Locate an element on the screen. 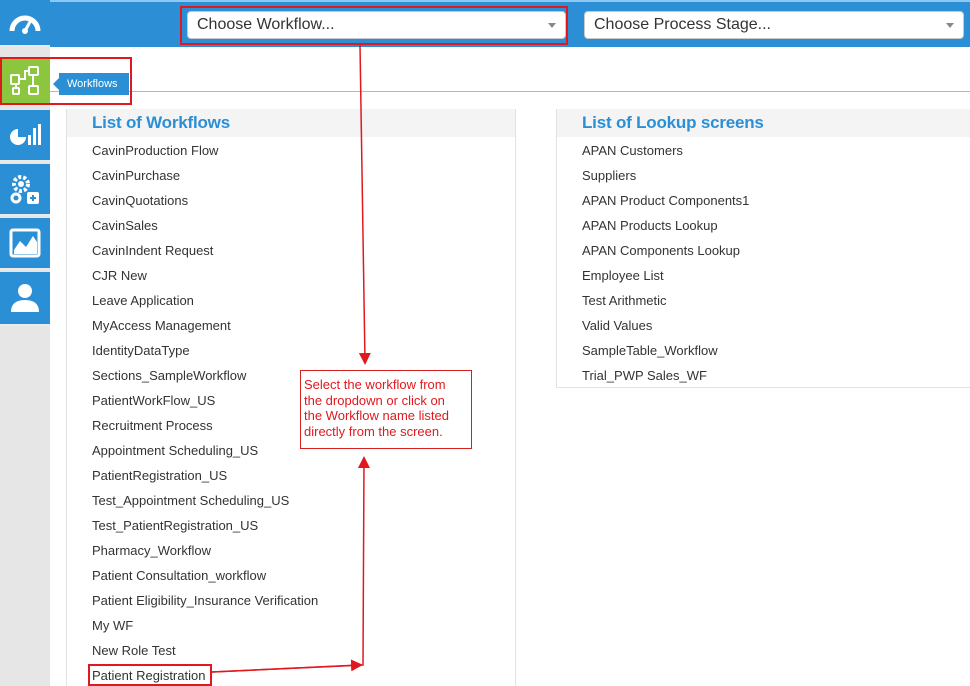 The image size is (970, 686). settings-icon is located at coordinates (24, 189).